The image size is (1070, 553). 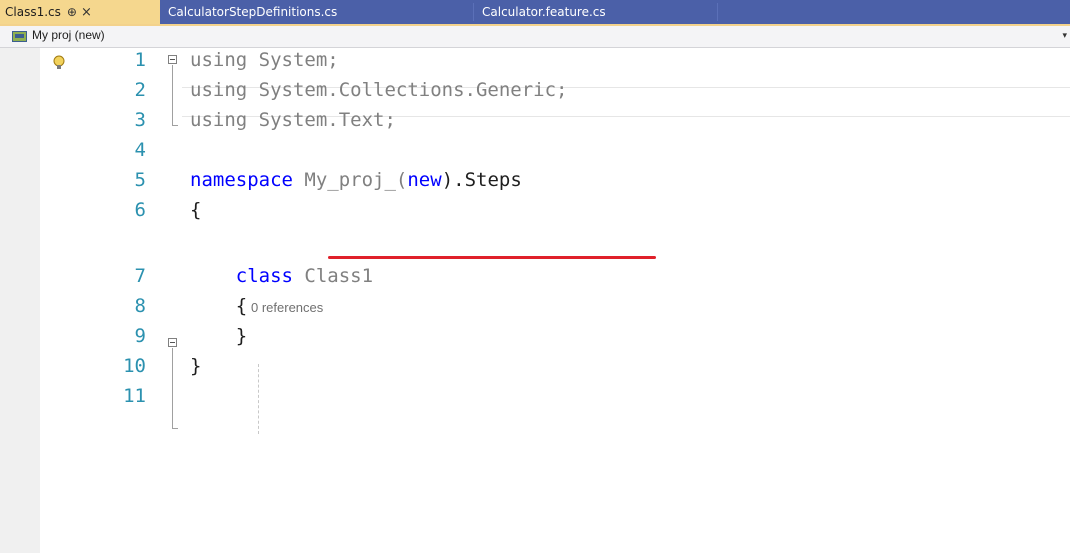 What do you see at coordinates (140, 90) in the screenshot?
I see `line-number: 2` at bounding box center [140, 90].